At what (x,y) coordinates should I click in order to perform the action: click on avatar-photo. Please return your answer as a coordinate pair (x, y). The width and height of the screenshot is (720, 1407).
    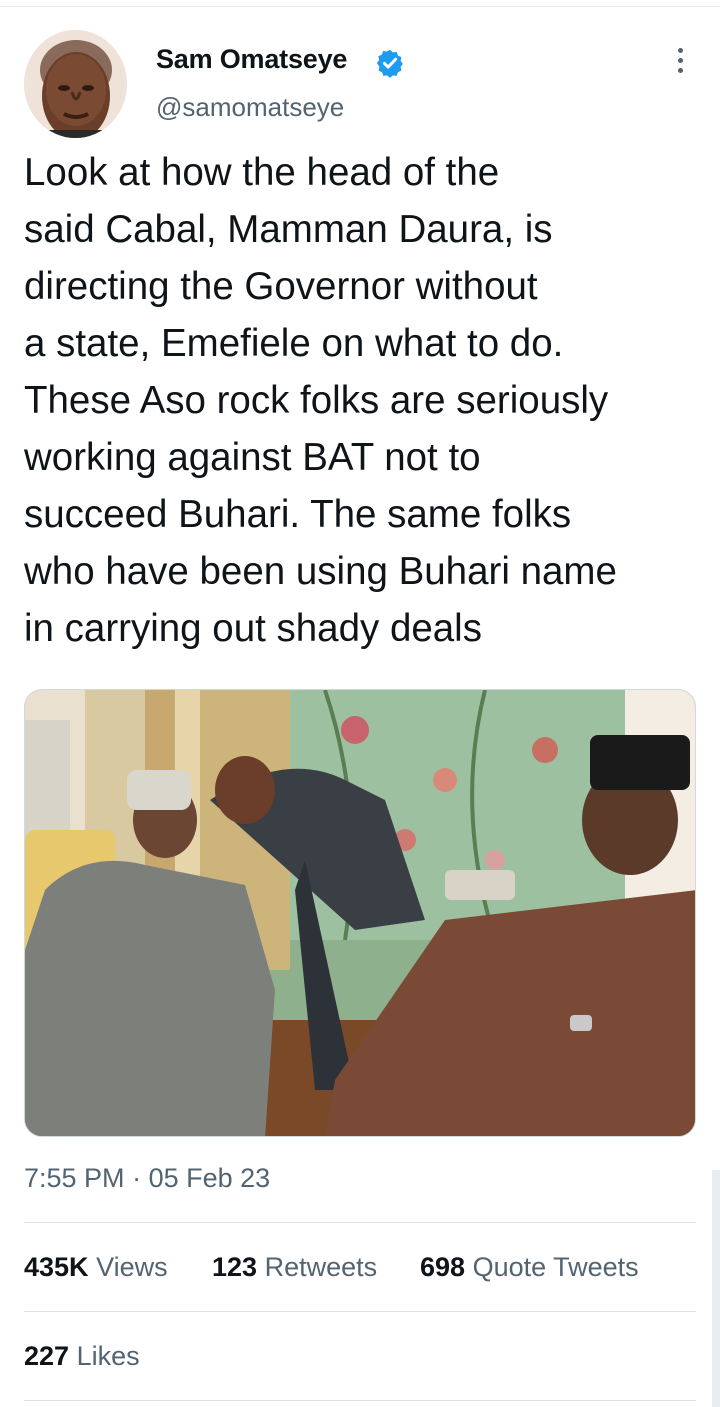
    Looking at the image, I should click on (75, 84).